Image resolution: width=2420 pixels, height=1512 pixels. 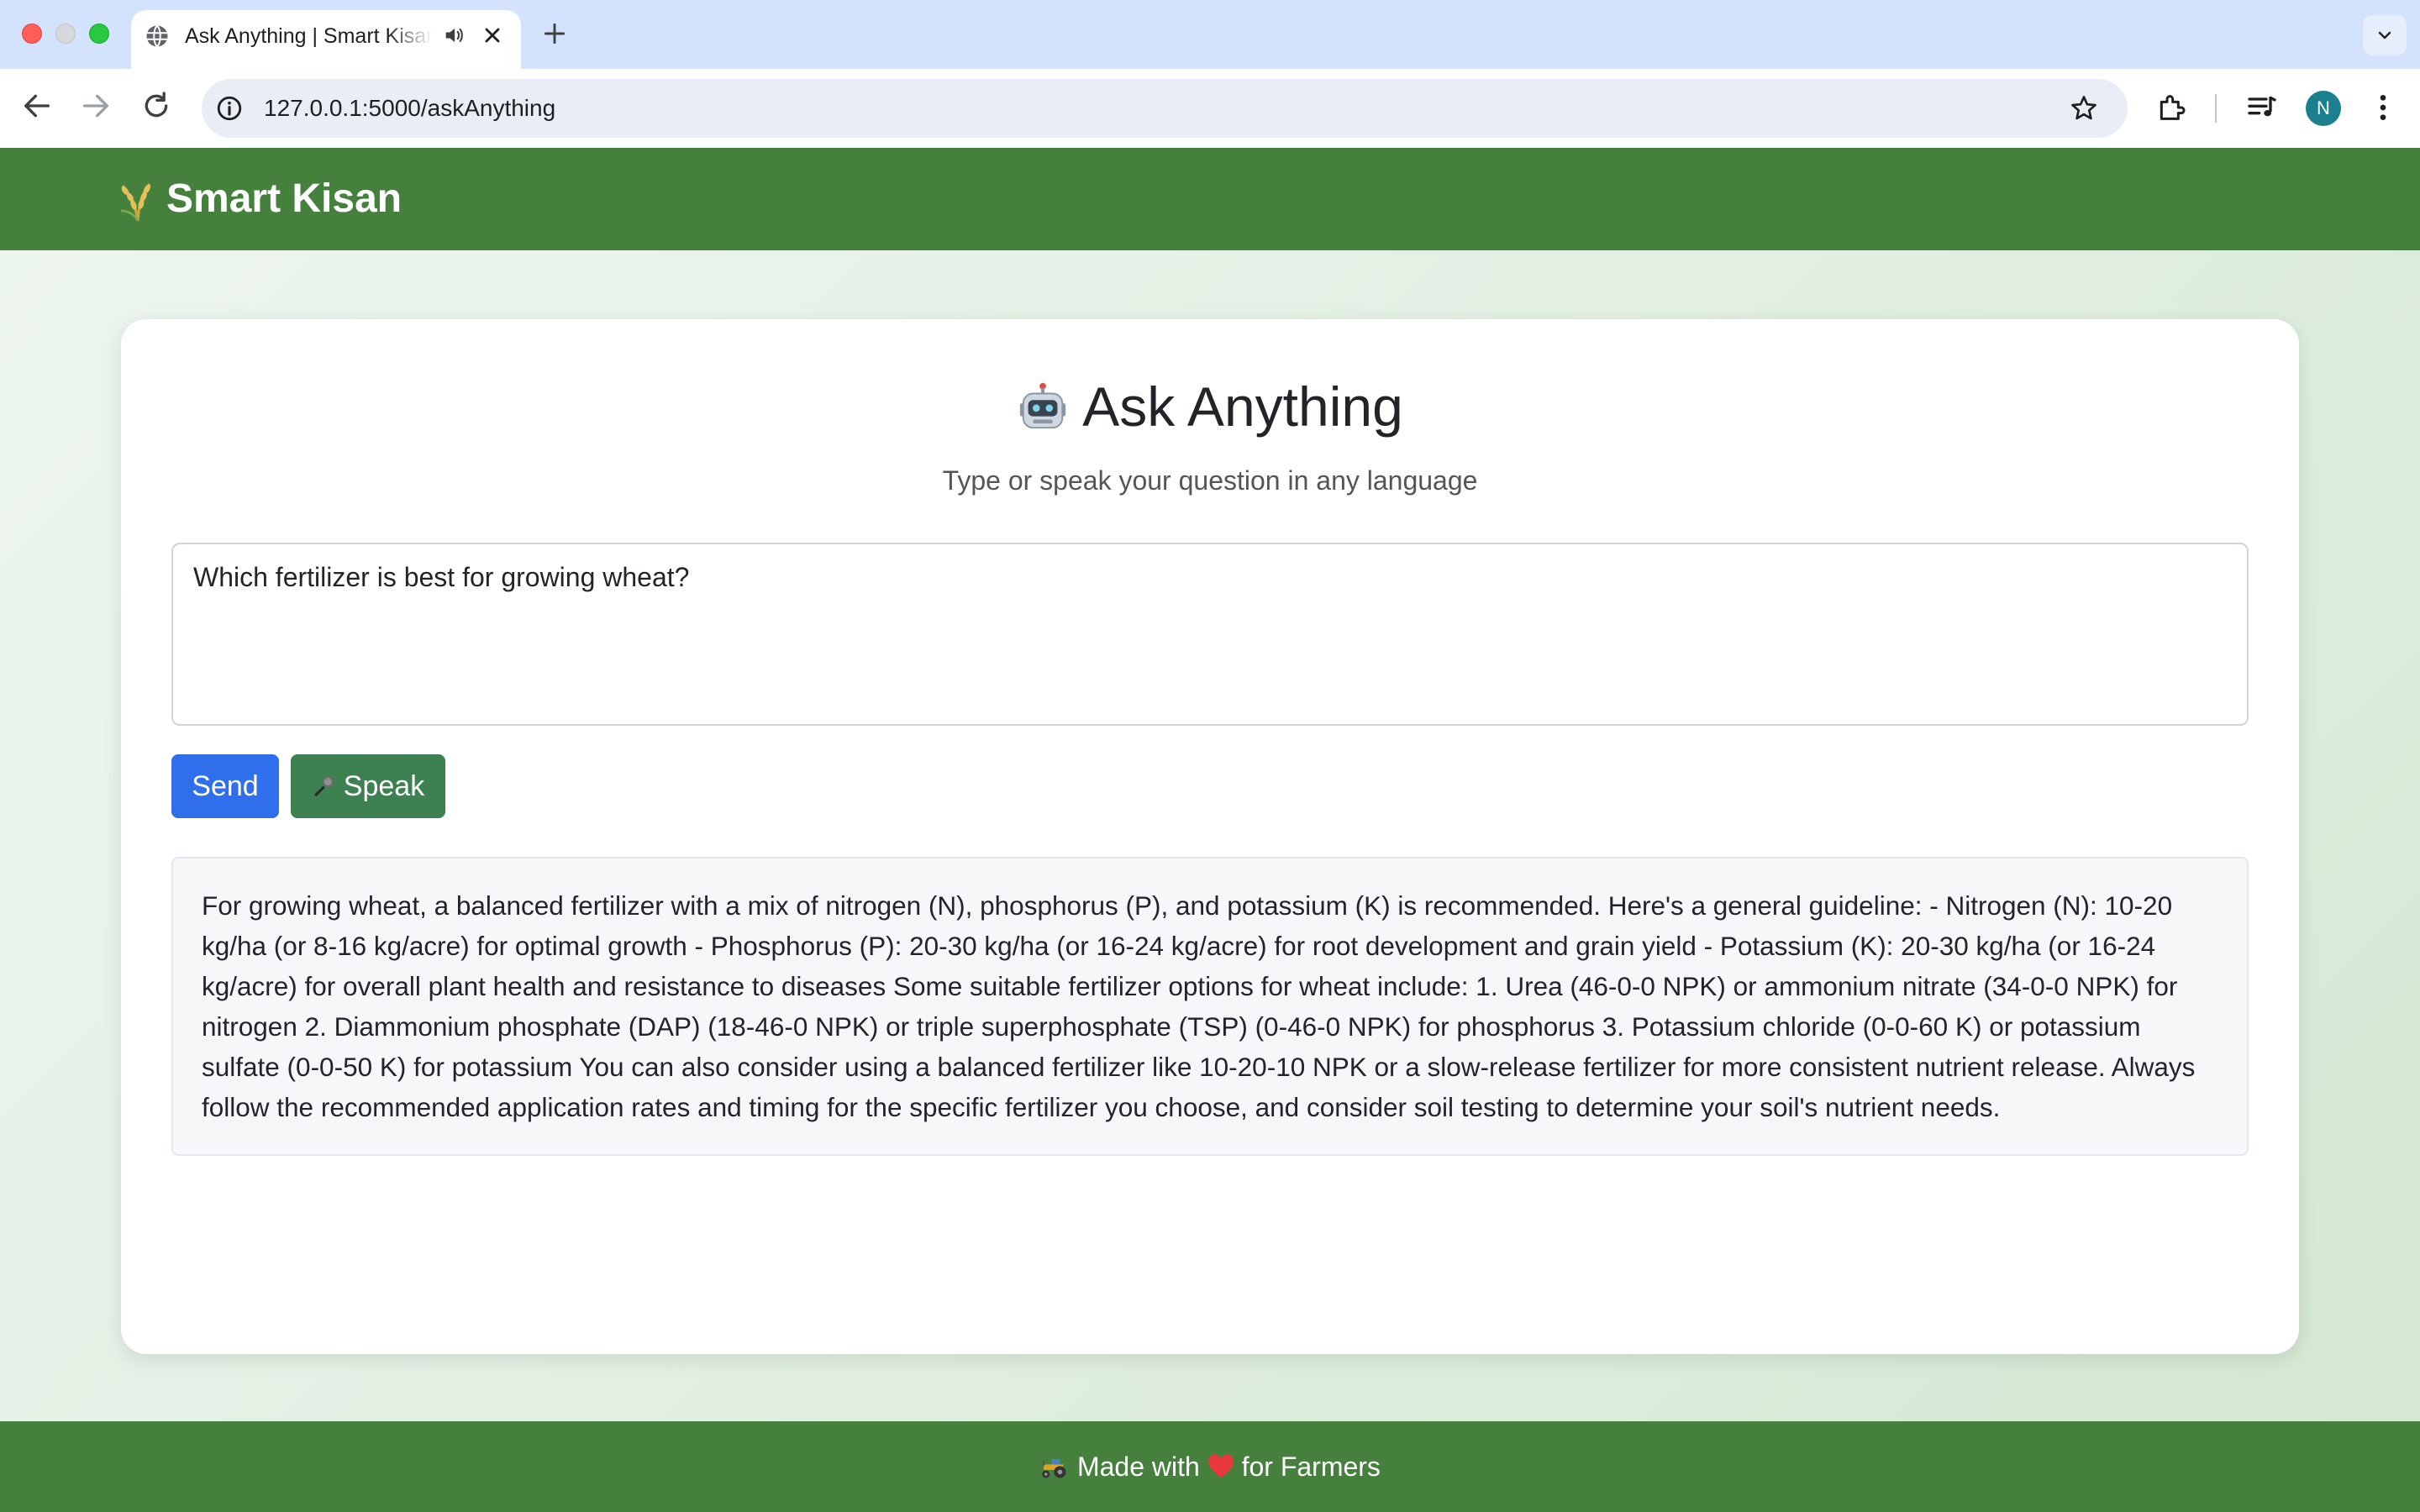 What do you see at coordinates (2324, 108) in the screenshot?
I see `profile-avatar: N` at bounding box center [2324, 108].